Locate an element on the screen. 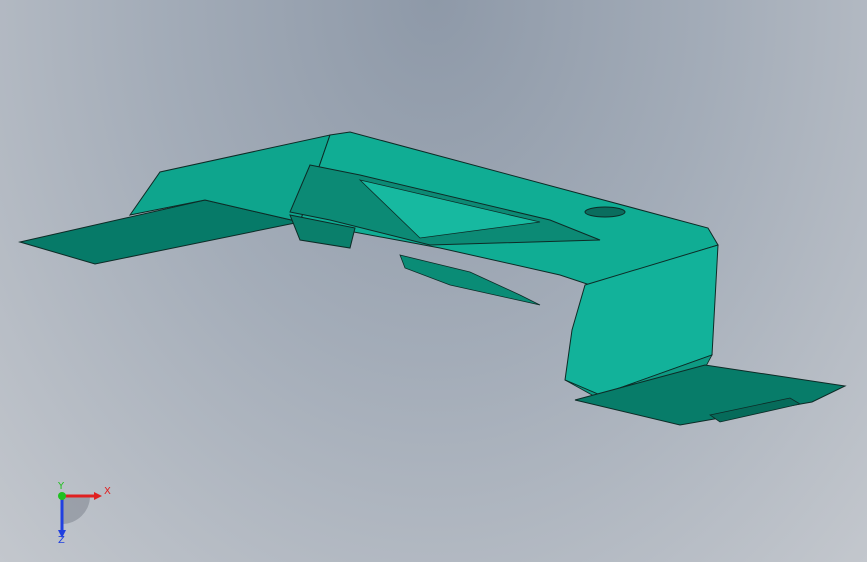  y-axis-label: Y is located at coordinates (61, 487).